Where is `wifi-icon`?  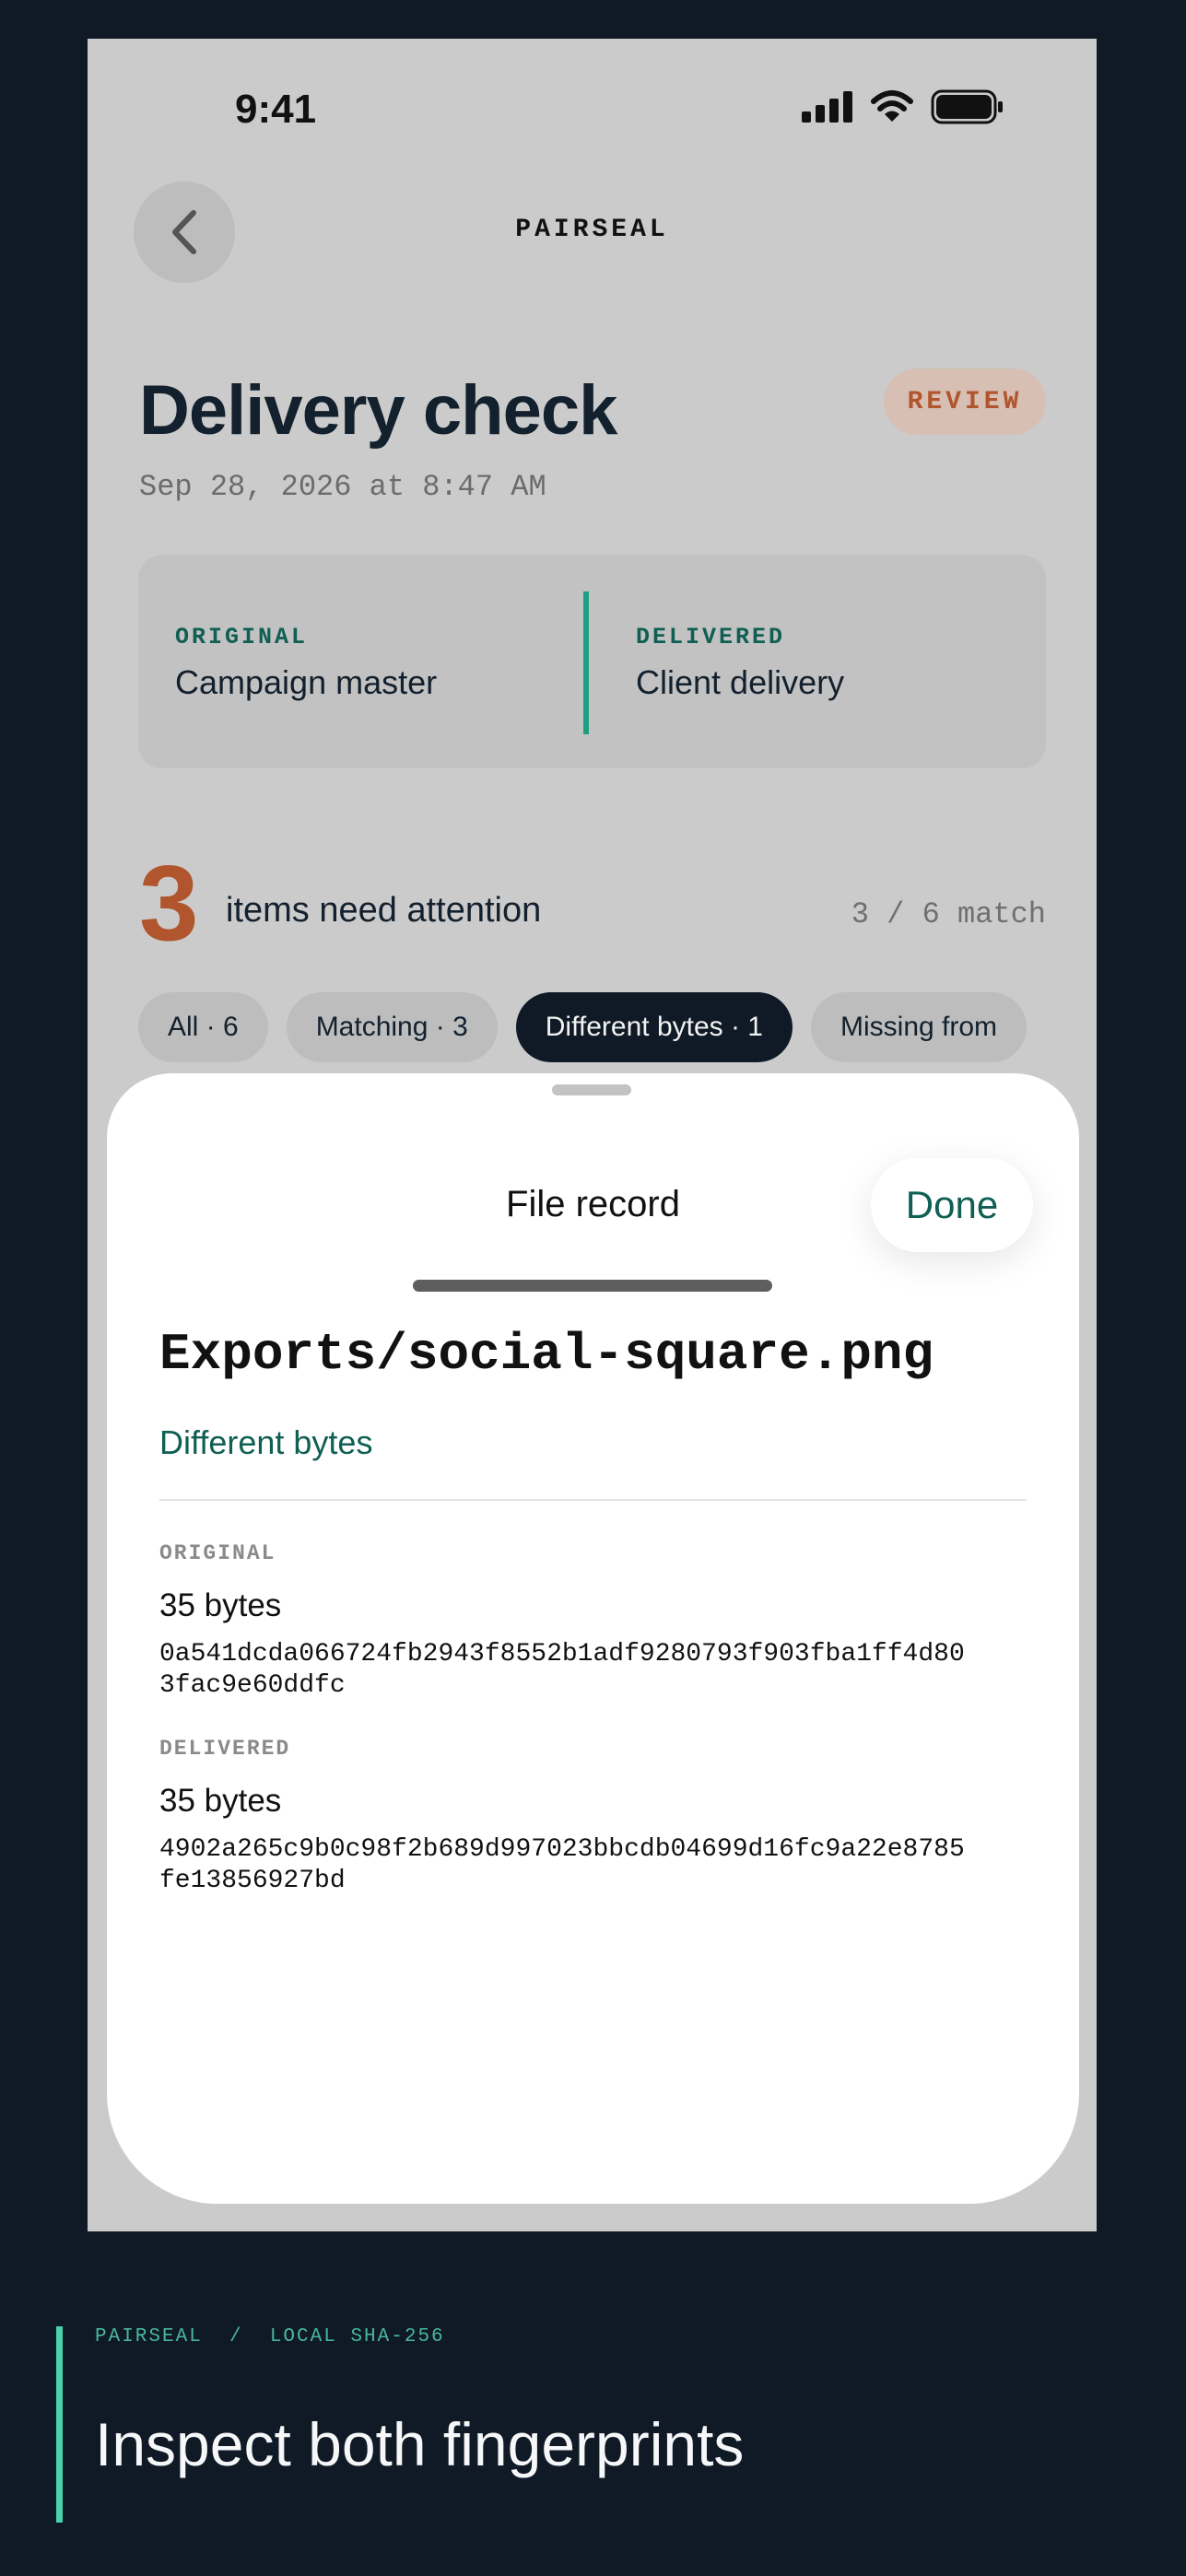
wifi-icon is located at coordinates (892, 106).